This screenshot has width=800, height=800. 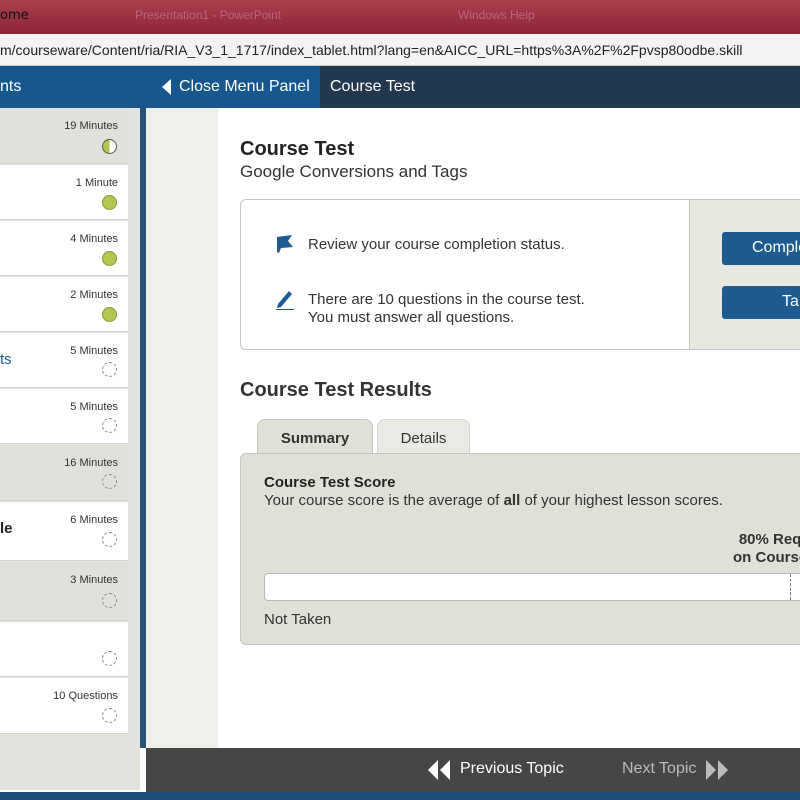 I want to click on sidebar-item: 5 Minutes, so click(x=64, y=416).